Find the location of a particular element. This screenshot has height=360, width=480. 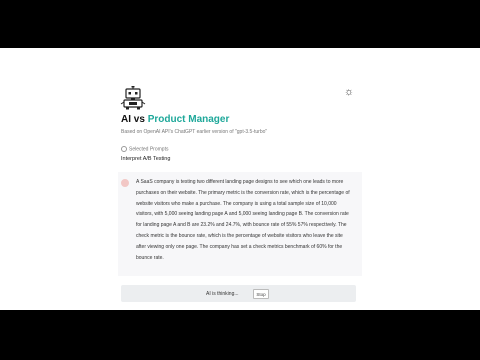

user-avatar is located at coordinates (125, 183).